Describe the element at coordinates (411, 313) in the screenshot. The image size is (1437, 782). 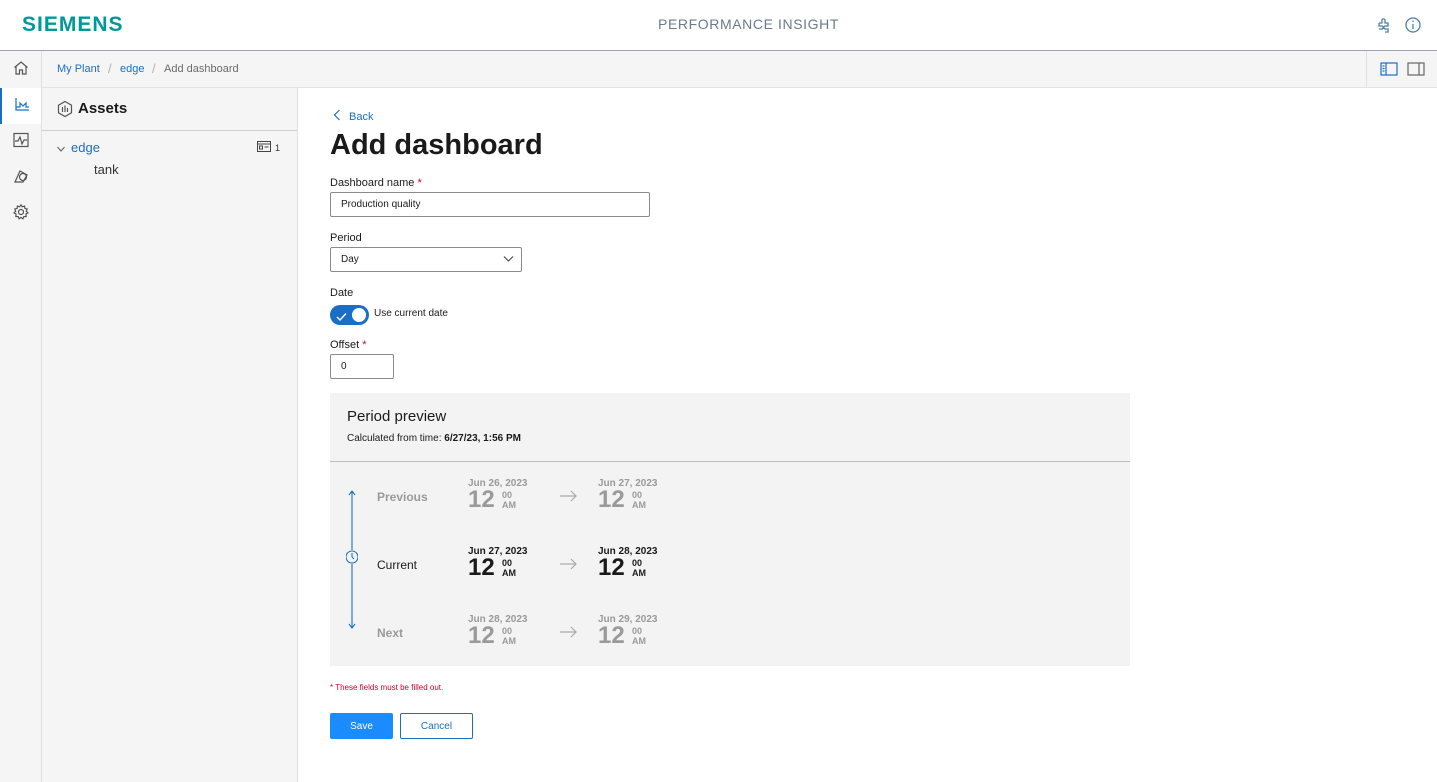
I see `use-current-date-label: Use current date` at that location.